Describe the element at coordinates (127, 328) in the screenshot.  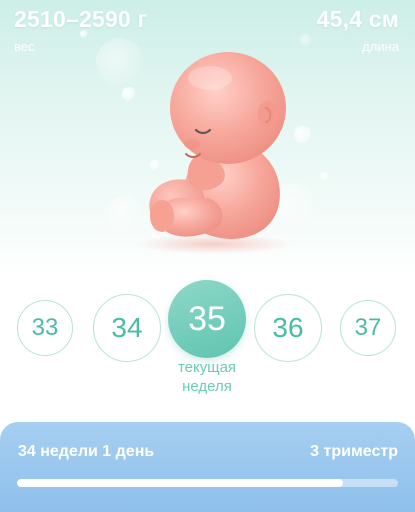
I see `week-34-button: 34` at that location.